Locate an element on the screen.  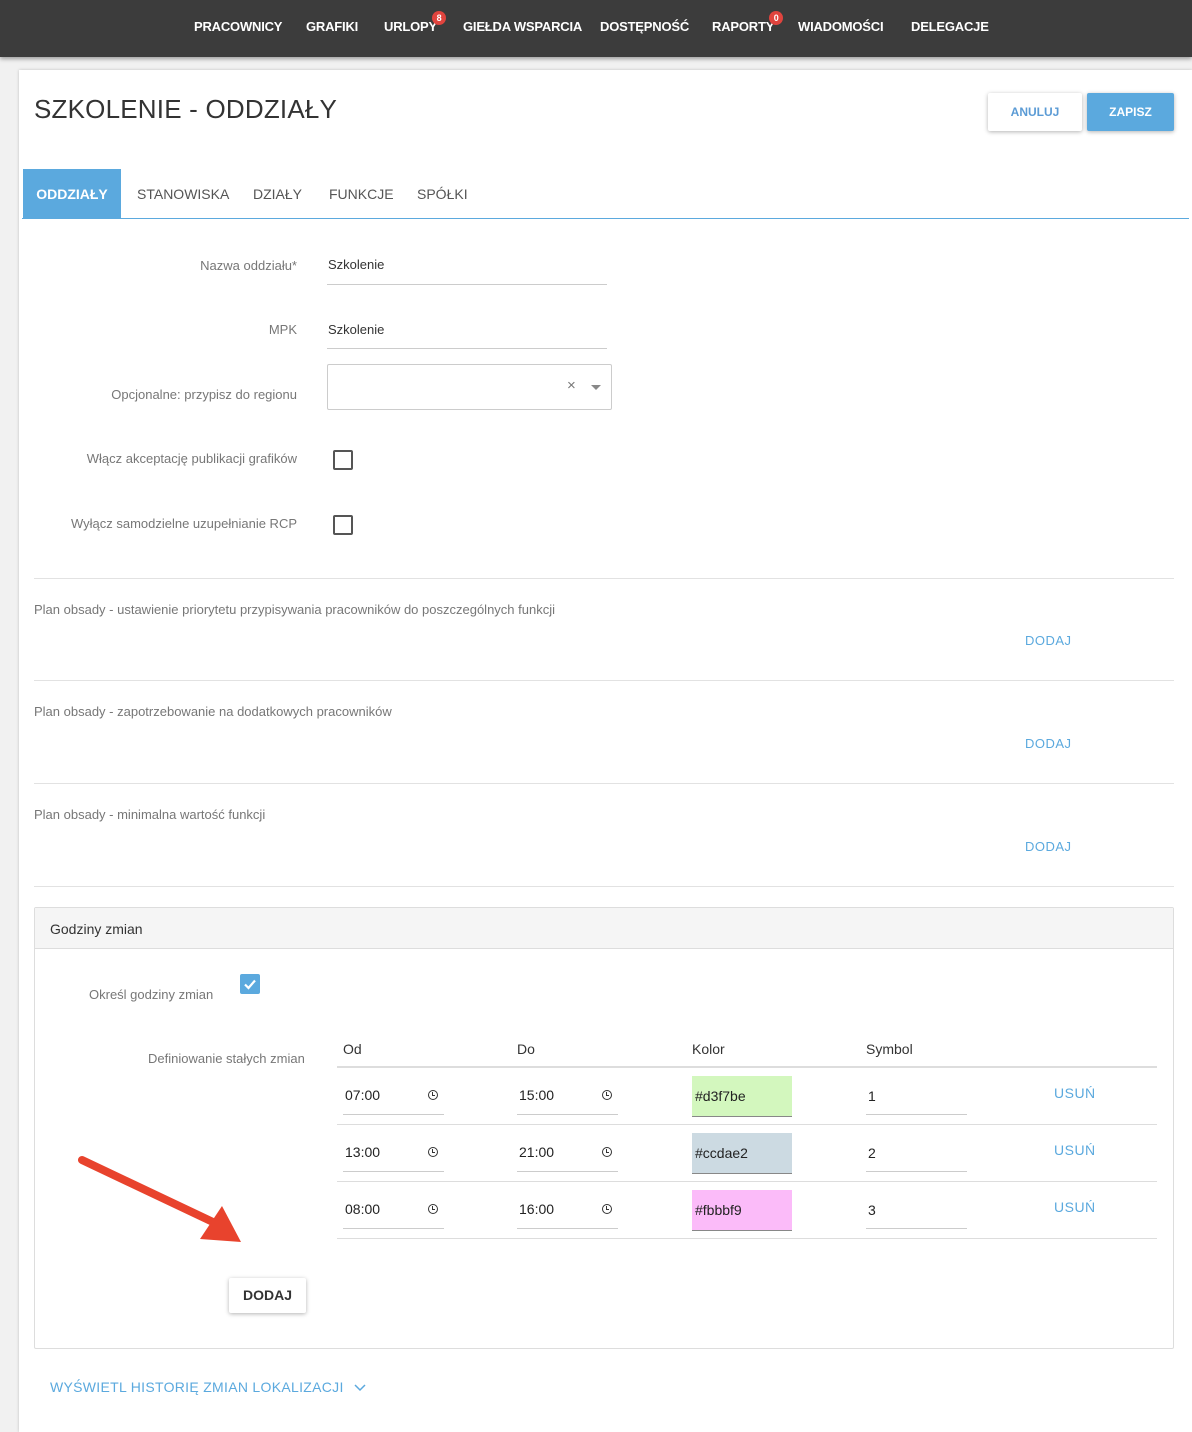
accept-publication-checkbox is located at coordinates (343, 460).